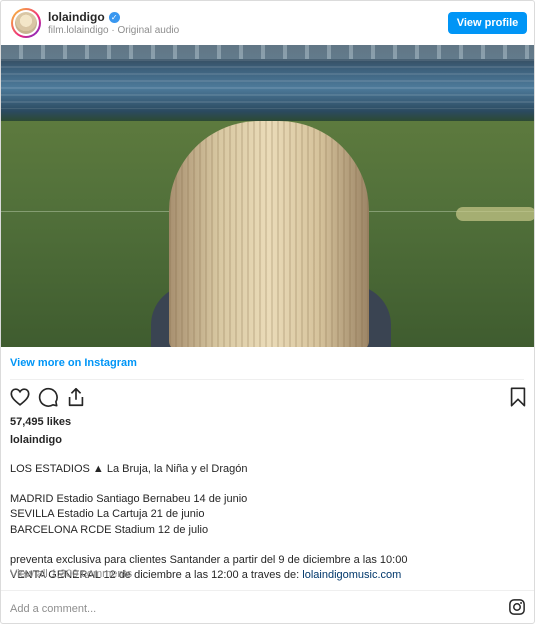 The image size is (535, 626). What do you see at coordinates (40, 422) in the screenshot?
I see `like-count: 57,495 likes` at bounding box center [40, 422].